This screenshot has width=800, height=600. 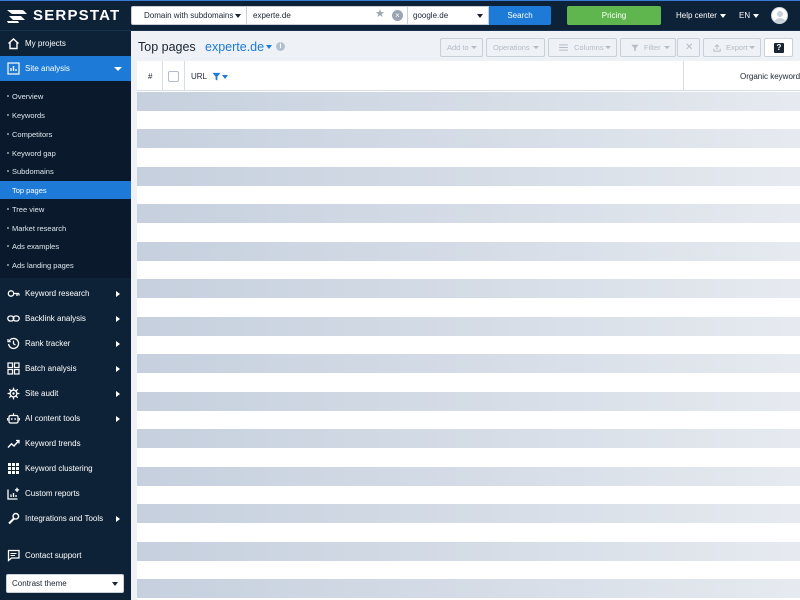 What do you see at coordinates (461, 47) in the screenshot?
I see `add-to-button: Add to` at bounding box center [461, 47].